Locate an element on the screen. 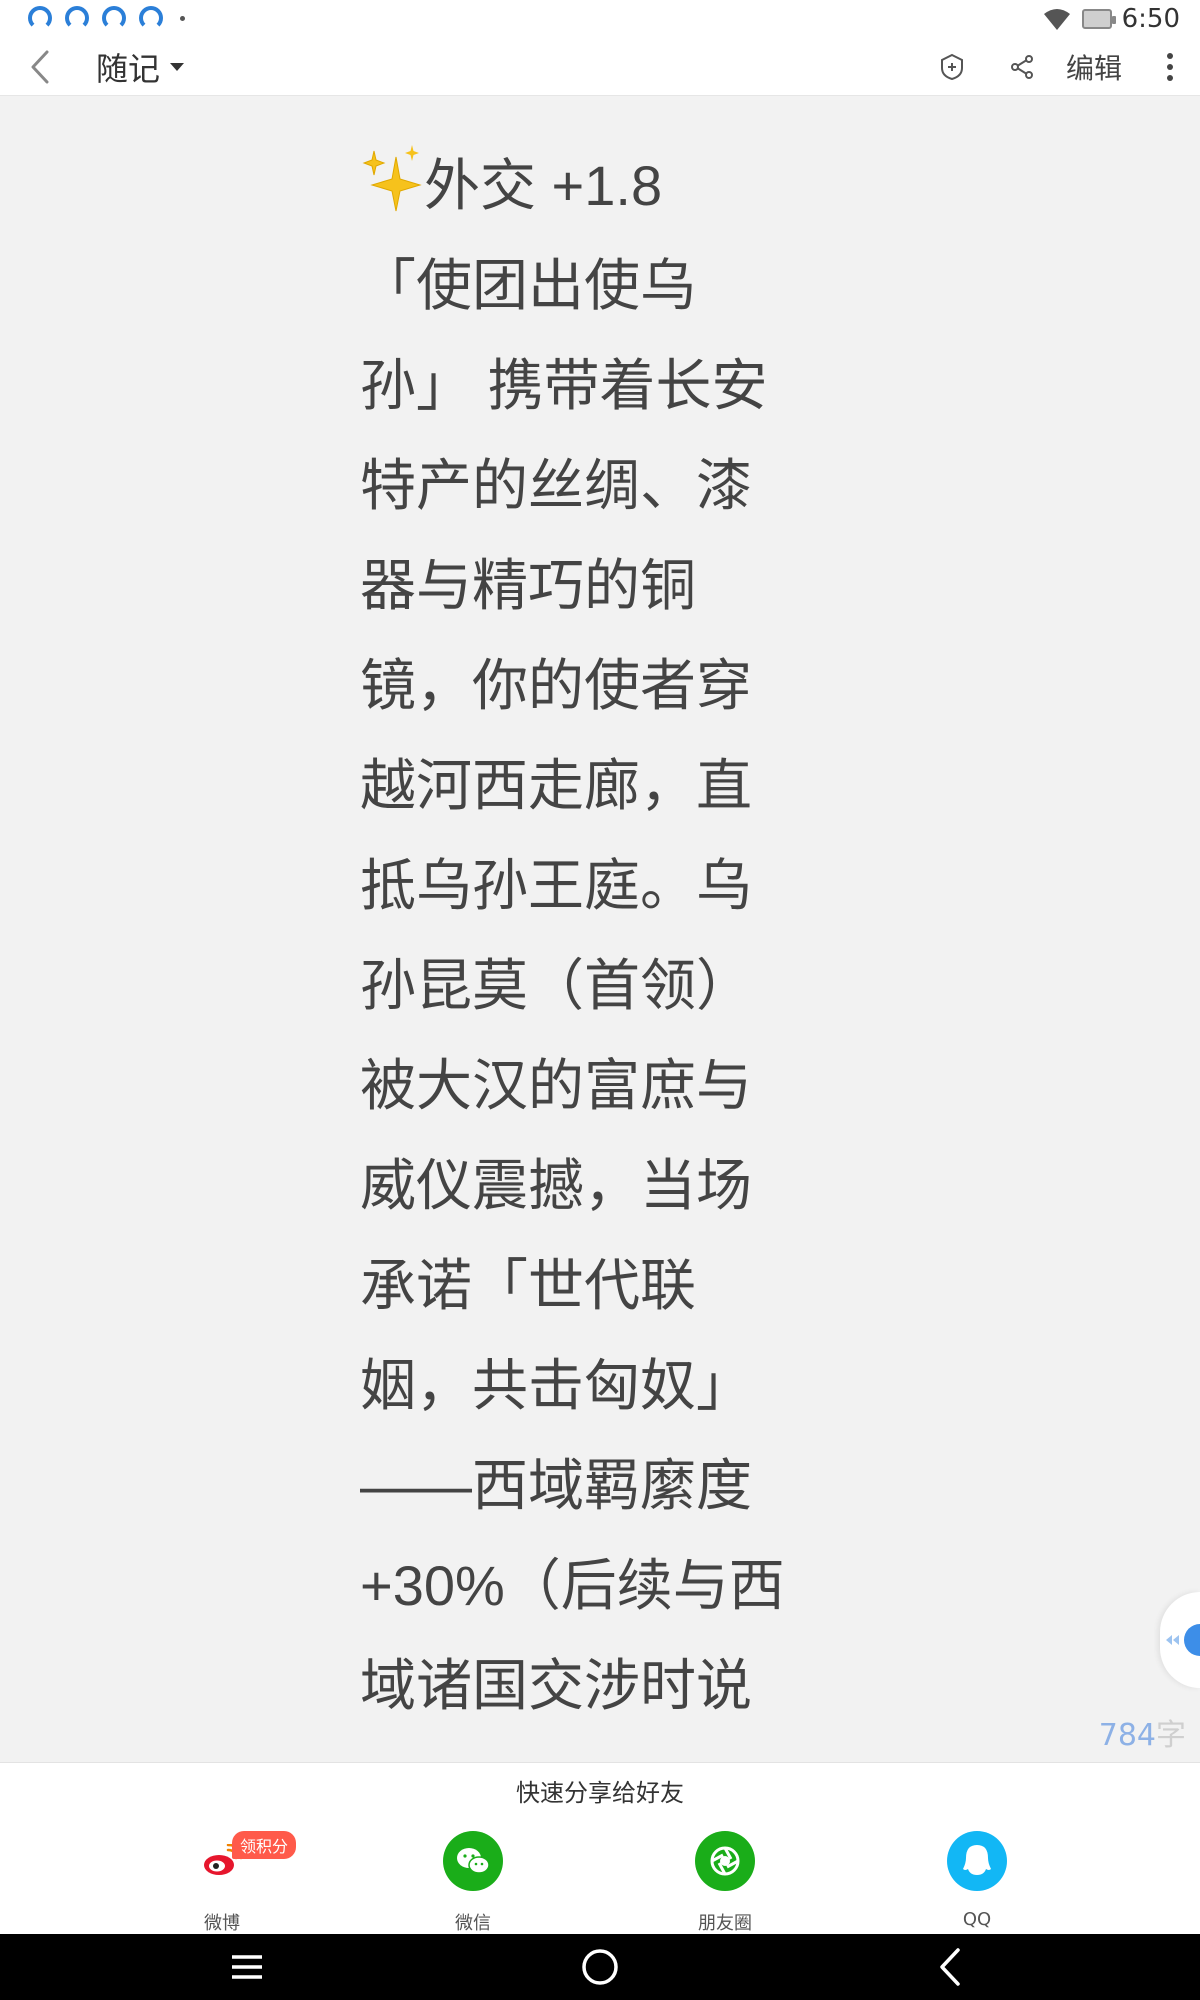  share-moments-button: 朋友圈 is located at coordinates (725, 1883).